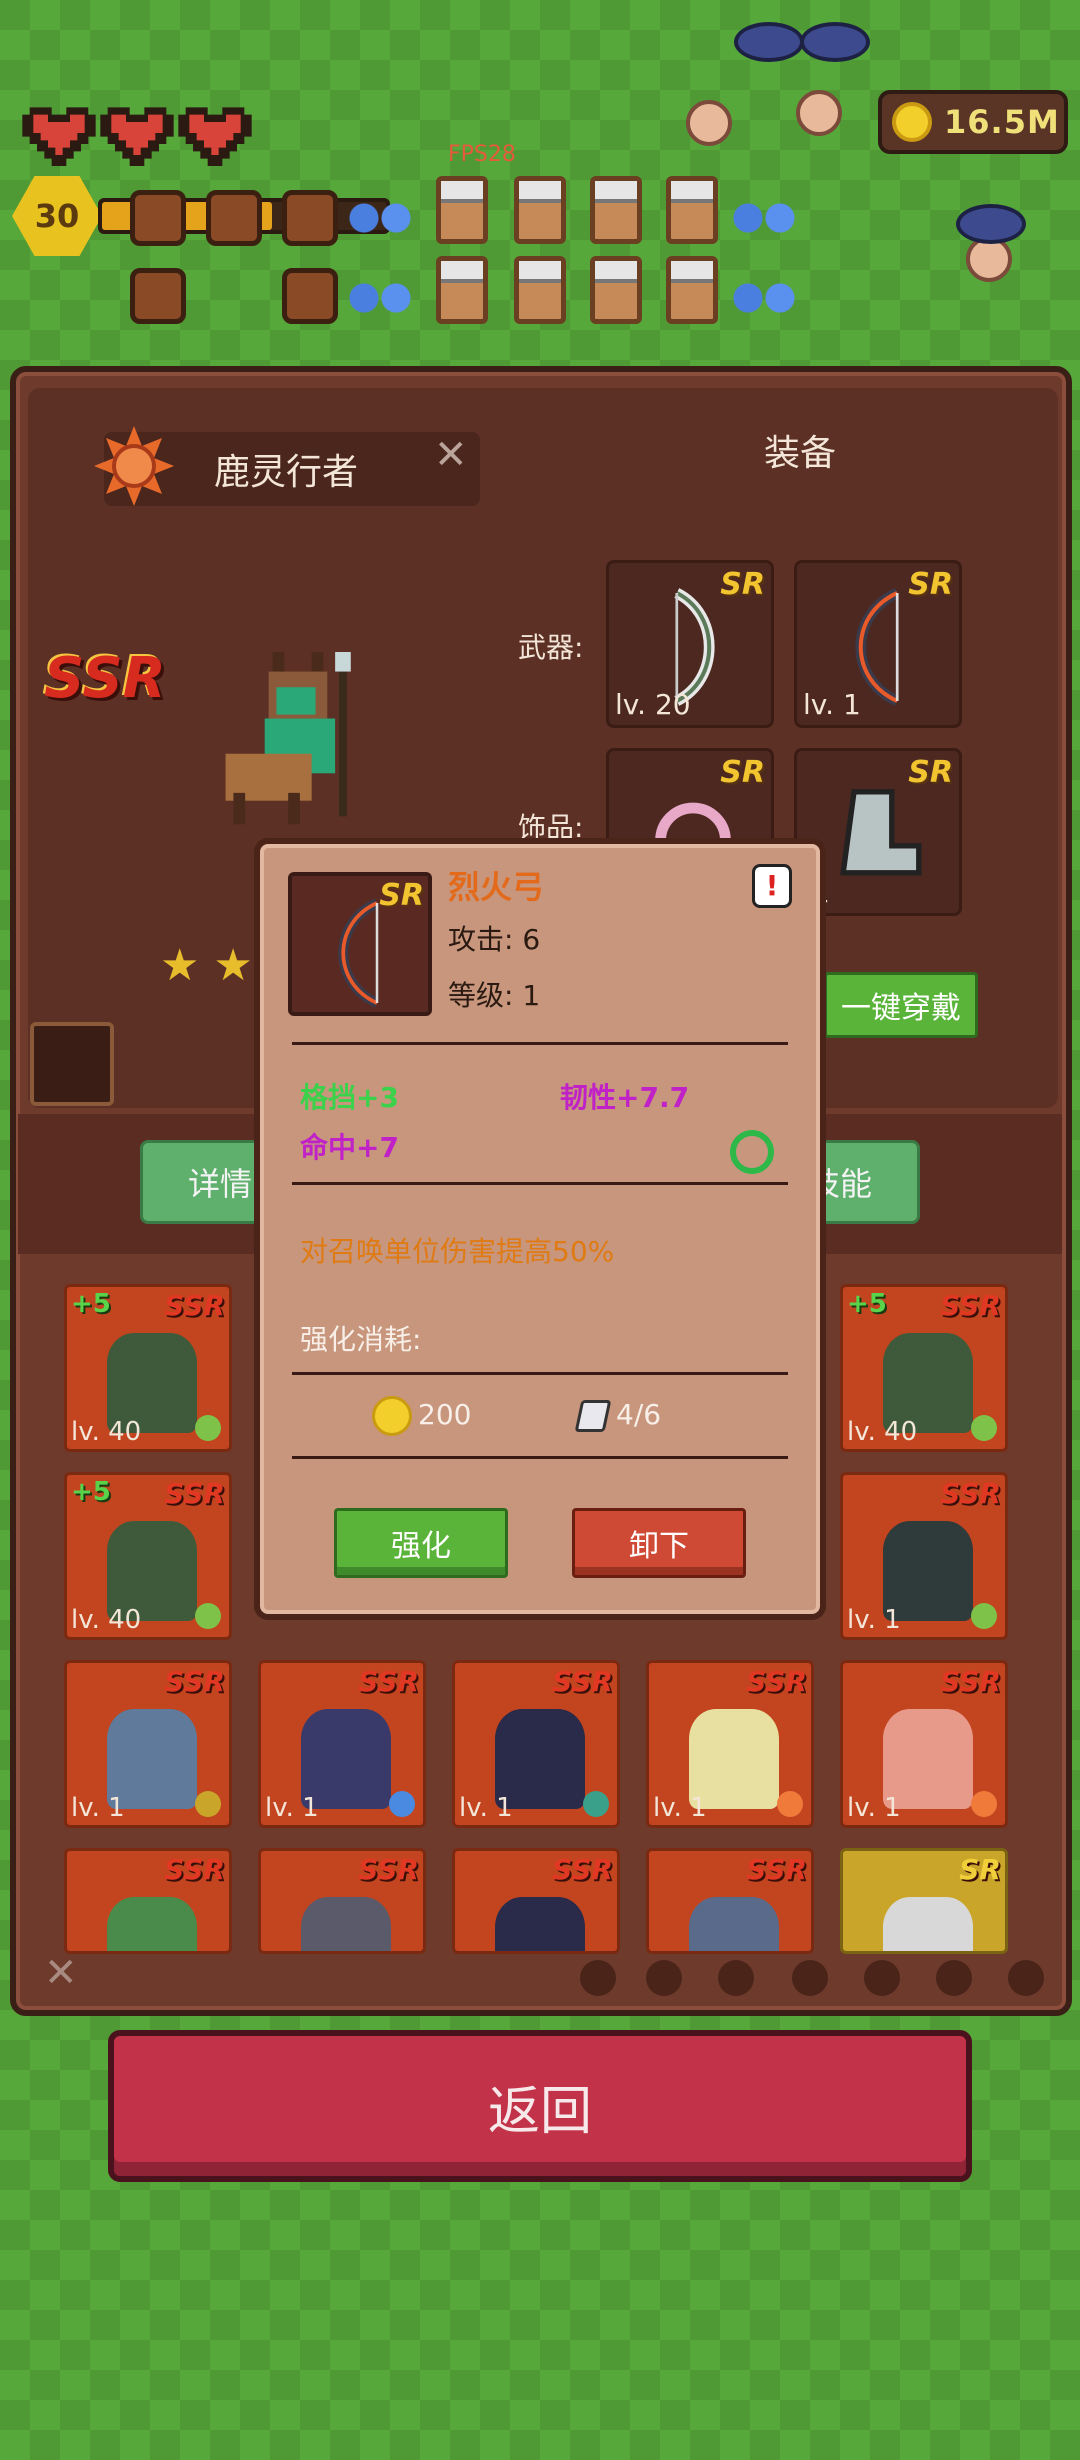  What do you see at coordinates (598, 1978) in the screenshot?
I see `filter-grass-icon` at bounding box center [598, 1978].